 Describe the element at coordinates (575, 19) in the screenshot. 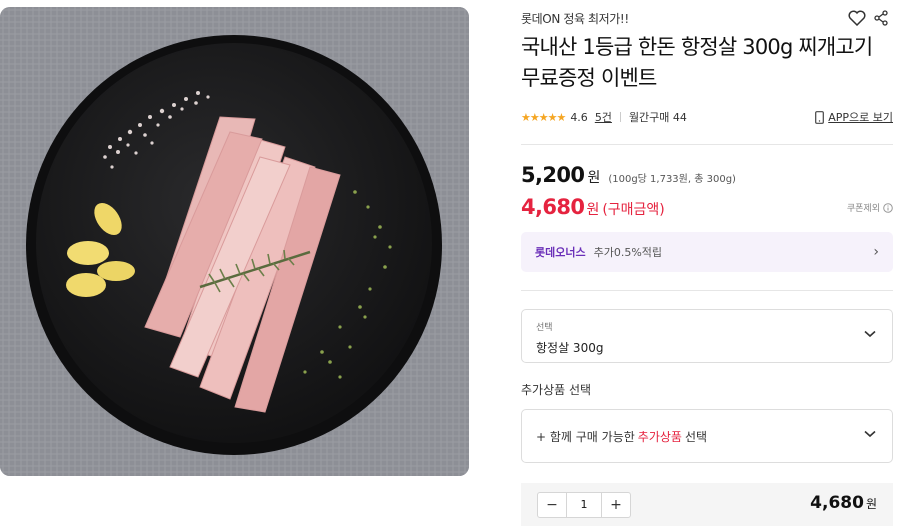

I see `store-name: 롯데ON 정육 최저가!!` at that location.